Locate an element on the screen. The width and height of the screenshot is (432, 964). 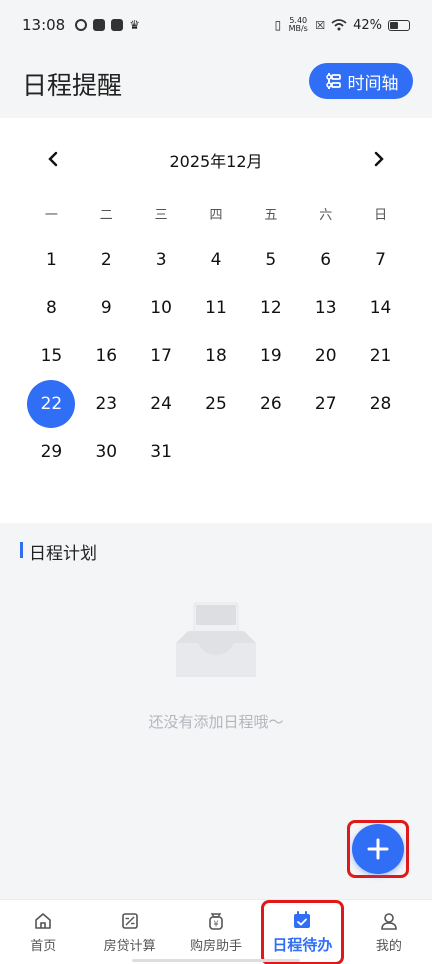
weekday-label: 六 is located at coordinates (326, 215).